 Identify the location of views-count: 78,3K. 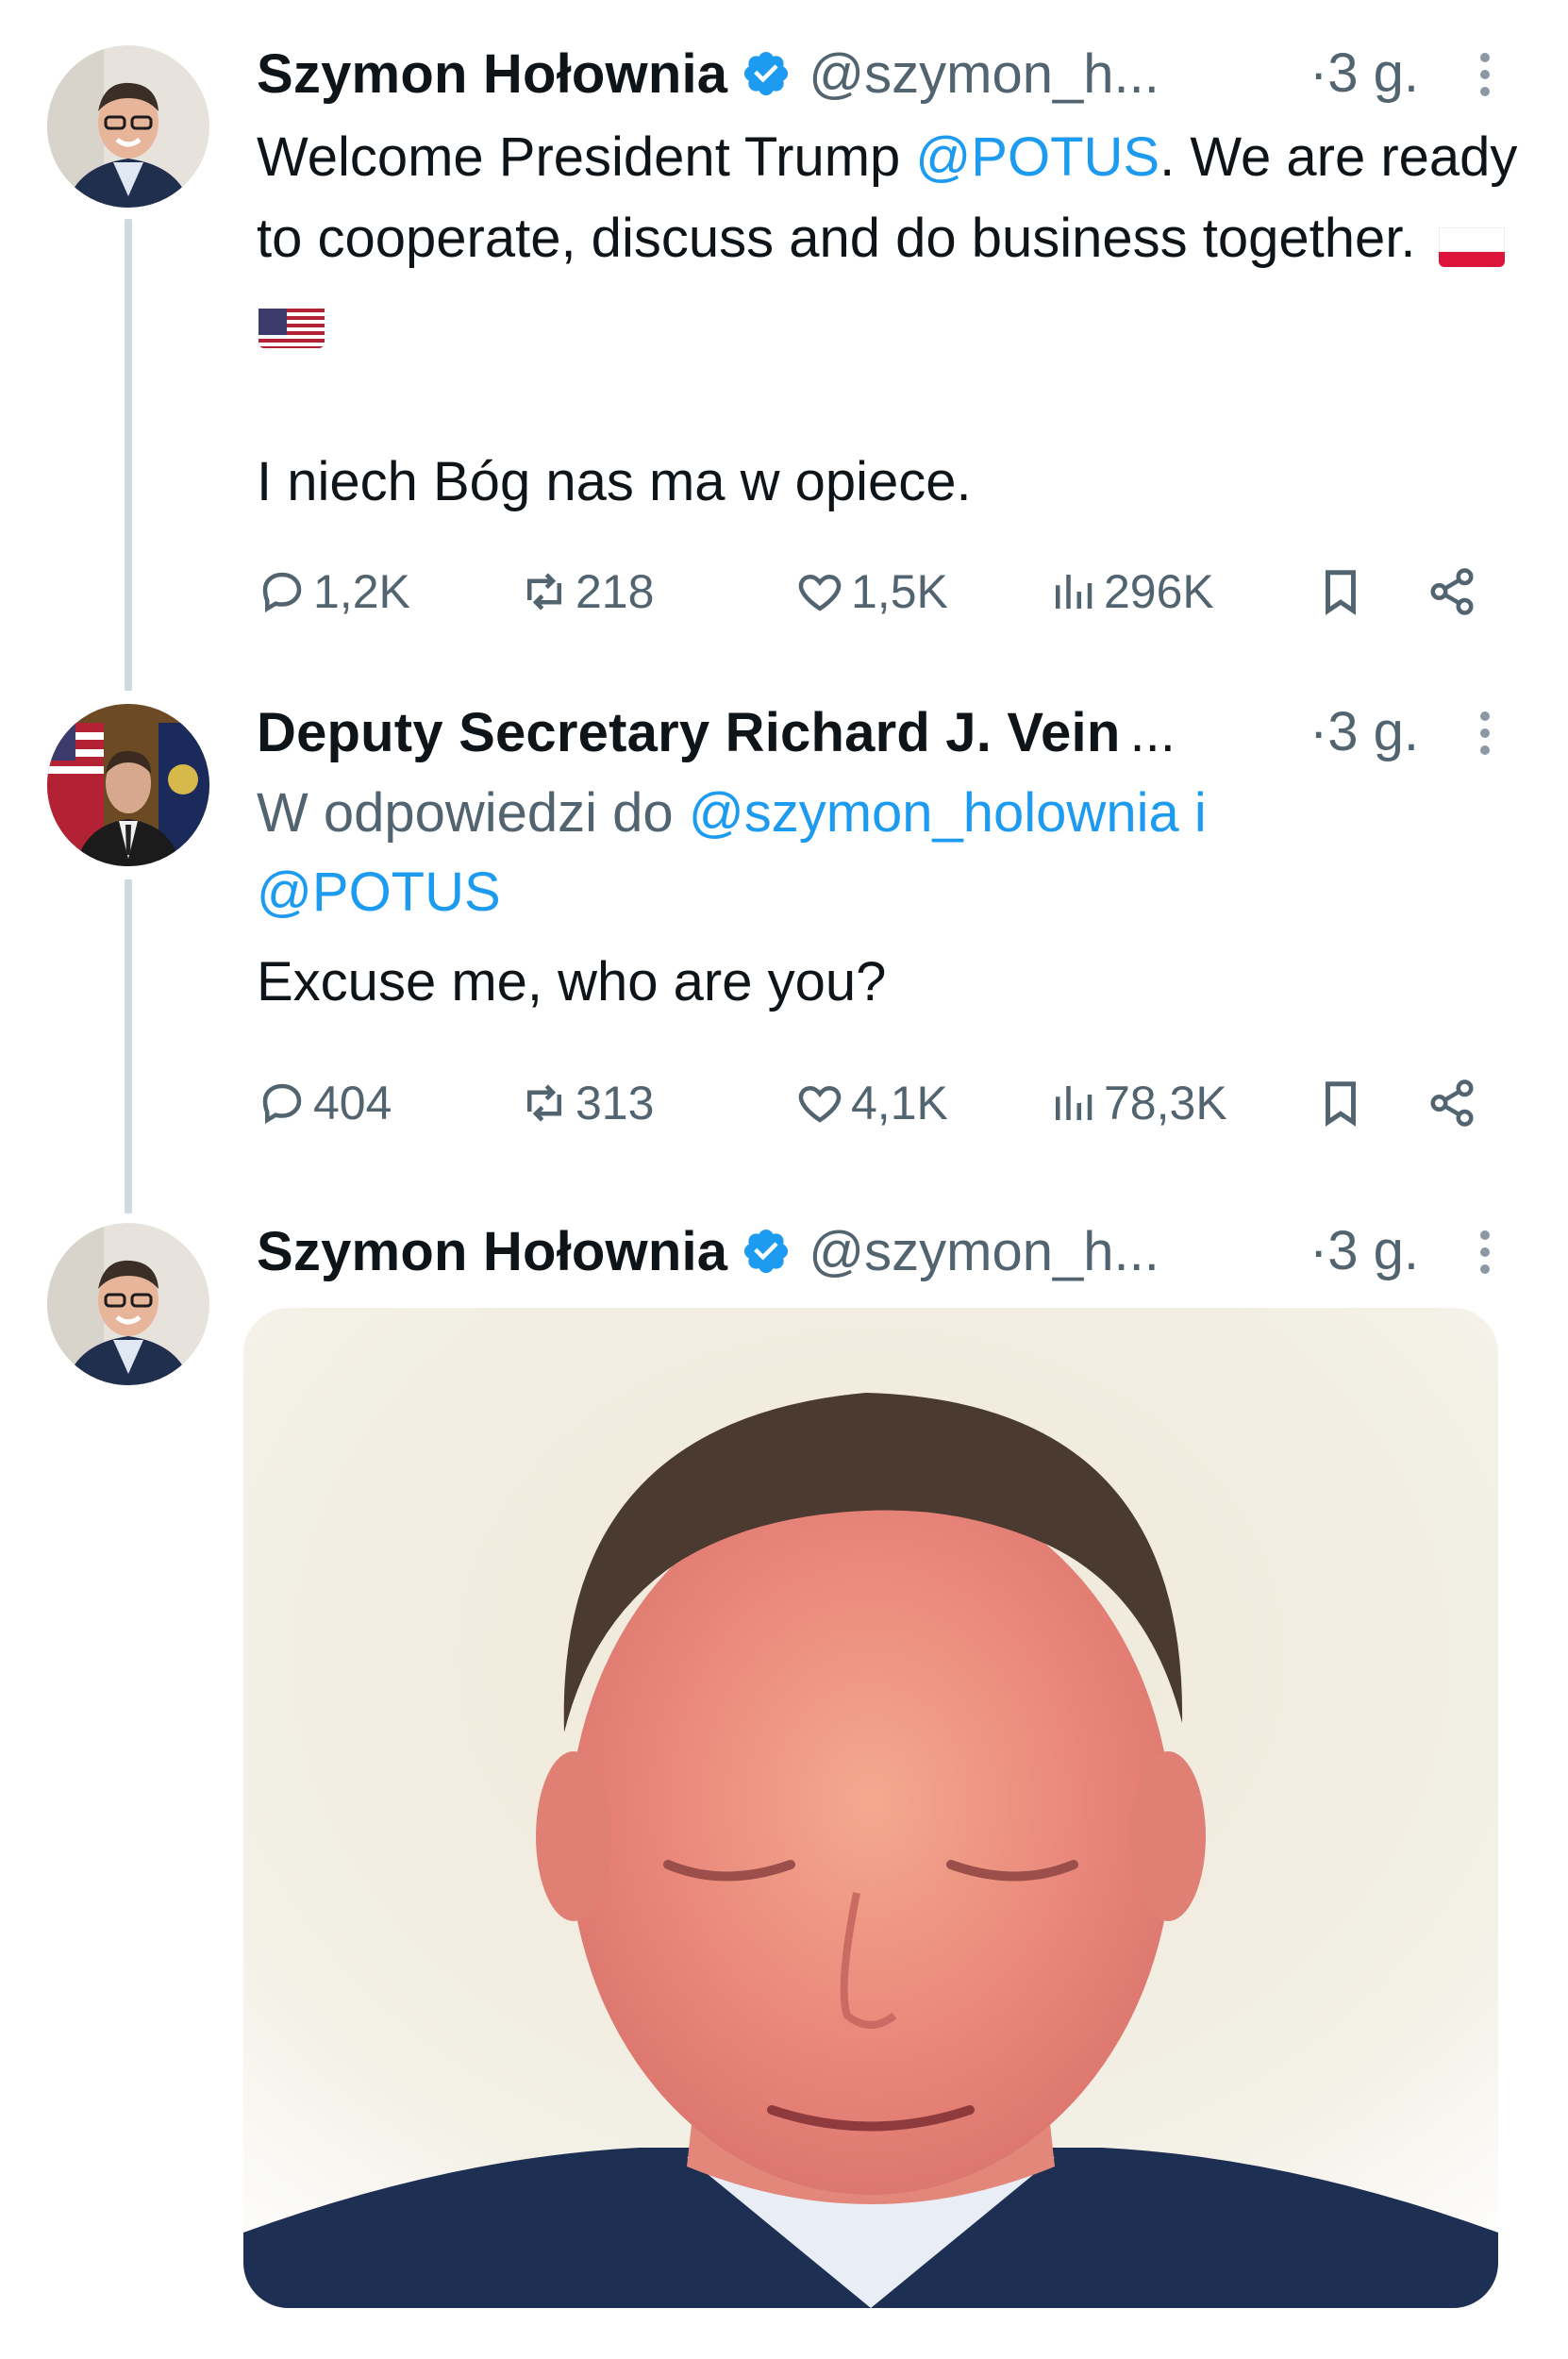
(1165, 1103).